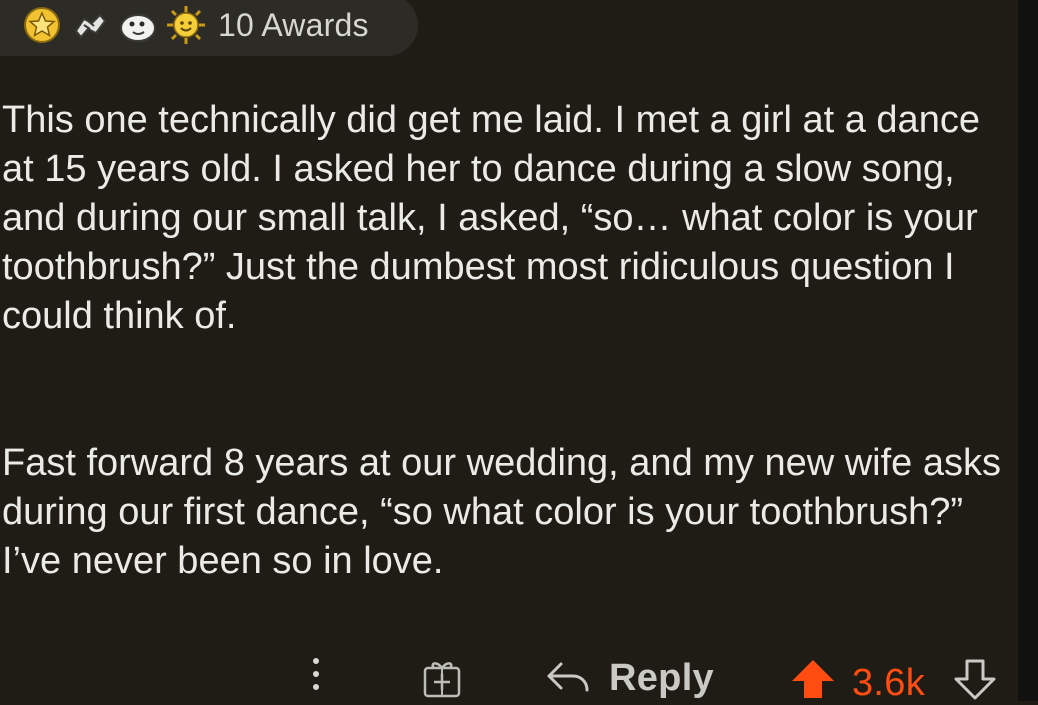 Image resolution: width=1038 pixels, height=705 pixels. Describe the element at coordinates (568, 678) in the screenshot. I see `reply-arrow-icon` at that location.